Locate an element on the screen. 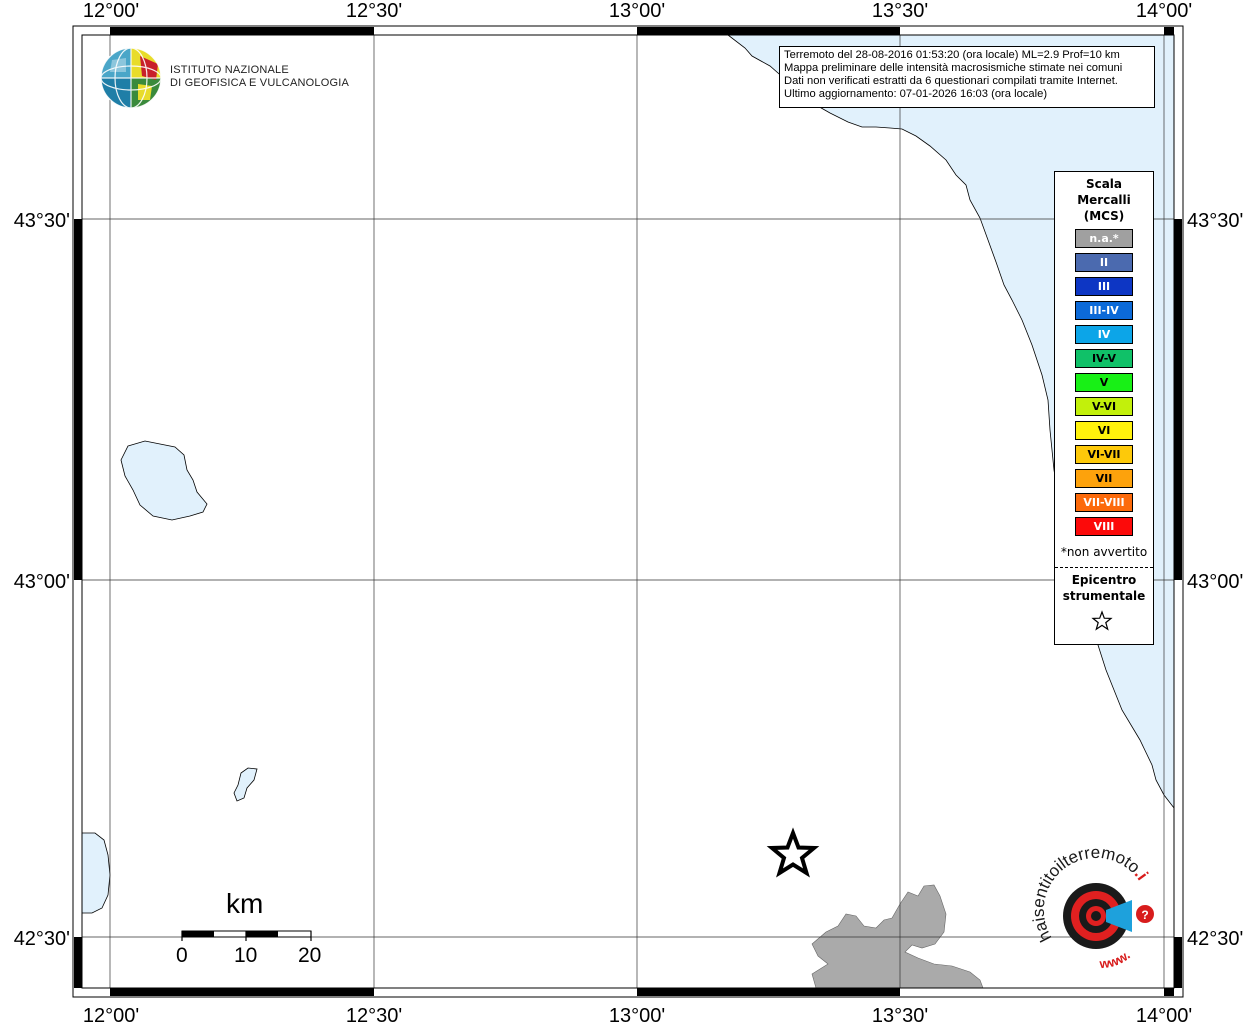 The height and width of the screenshot is (1024, 1256). top-lon-label: 13°00' is located at coordinates (637, 11).